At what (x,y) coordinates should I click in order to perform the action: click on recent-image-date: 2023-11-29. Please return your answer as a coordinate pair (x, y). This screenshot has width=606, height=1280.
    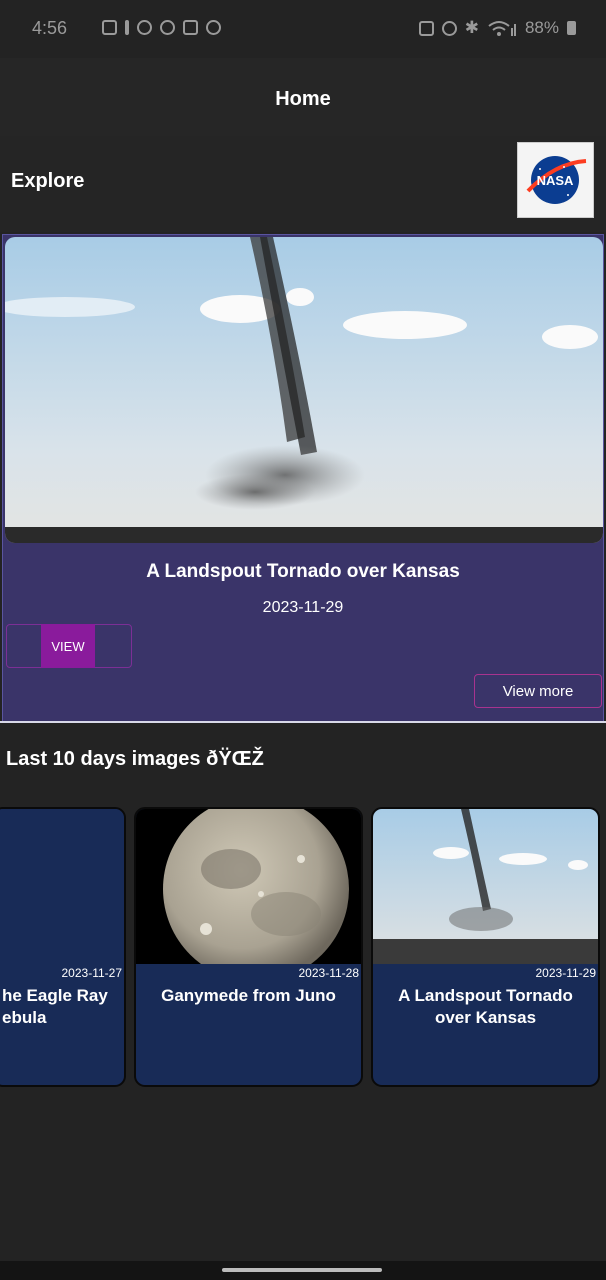
    Looking at the image, I should click on (566, 973).